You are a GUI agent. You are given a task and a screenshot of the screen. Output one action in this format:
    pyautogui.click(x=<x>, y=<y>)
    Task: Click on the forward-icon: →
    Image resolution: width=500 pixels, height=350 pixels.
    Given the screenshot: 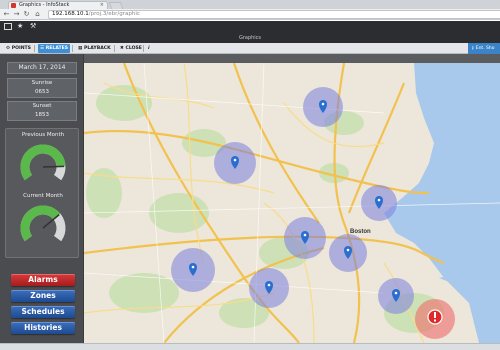 What is the action you would take?
    pyautogui.click(x=16, y=14)
    